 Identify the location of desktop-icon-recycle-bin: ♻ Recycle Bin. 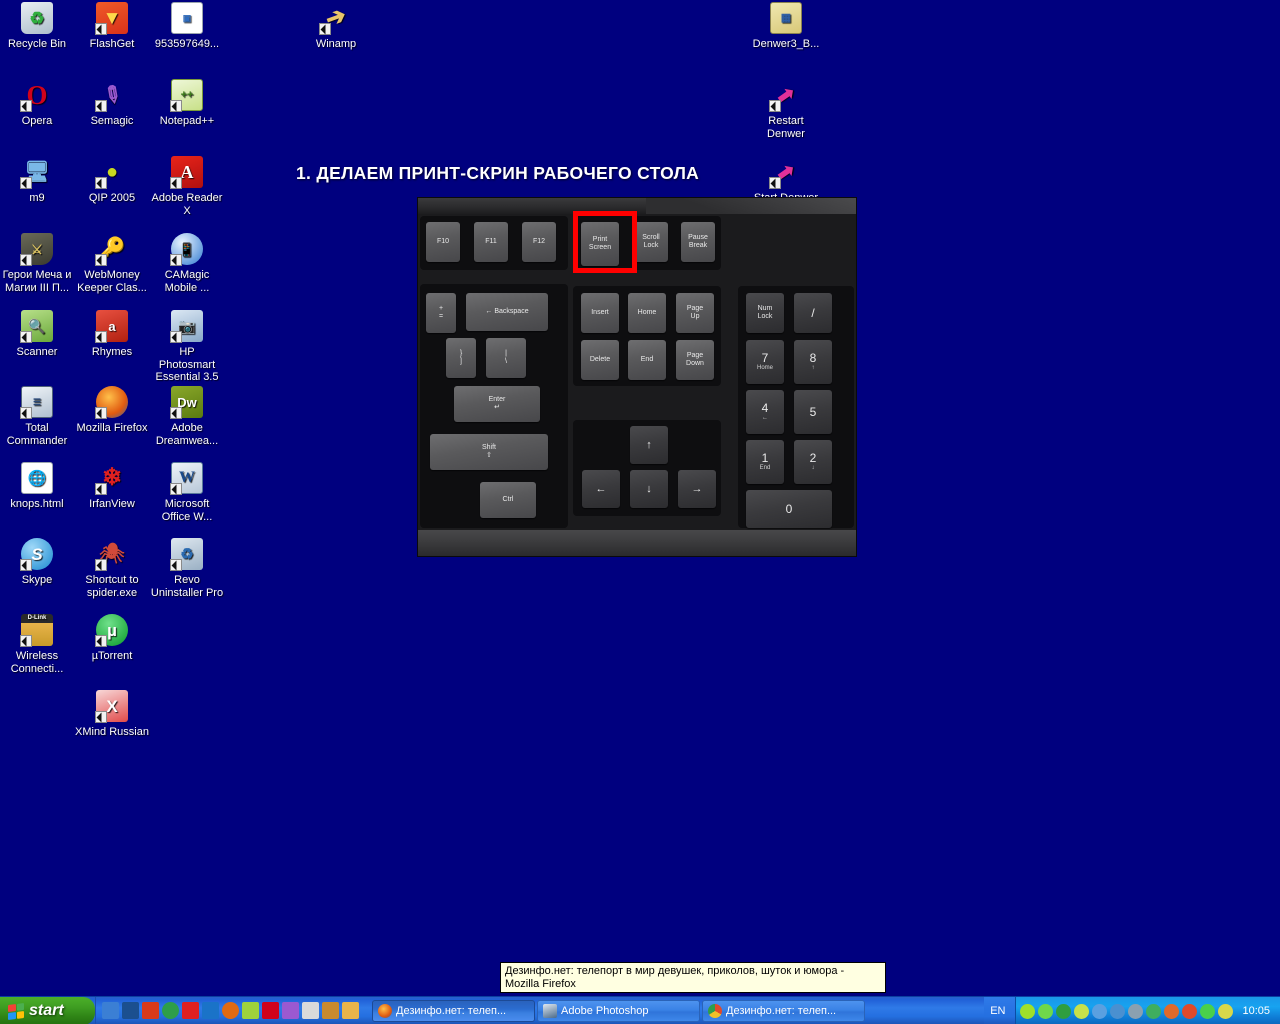
(37, 26).